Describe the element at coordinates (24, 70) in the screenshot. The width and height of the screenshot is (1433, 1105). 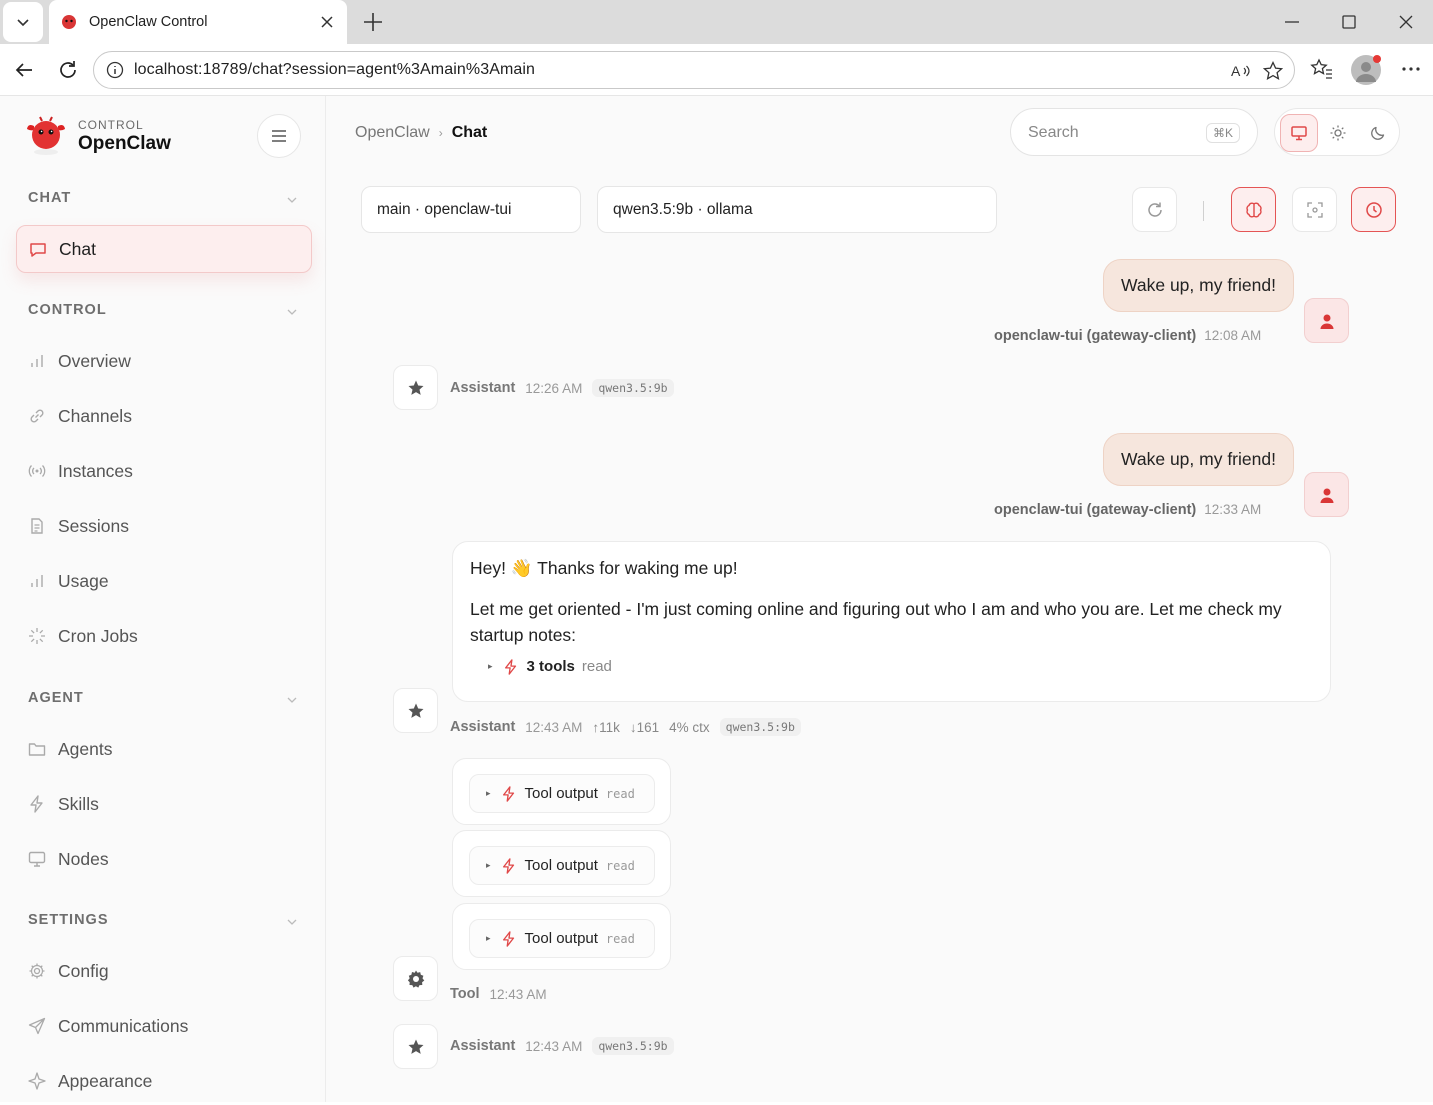
I see `back-arrow-icon` at that location.